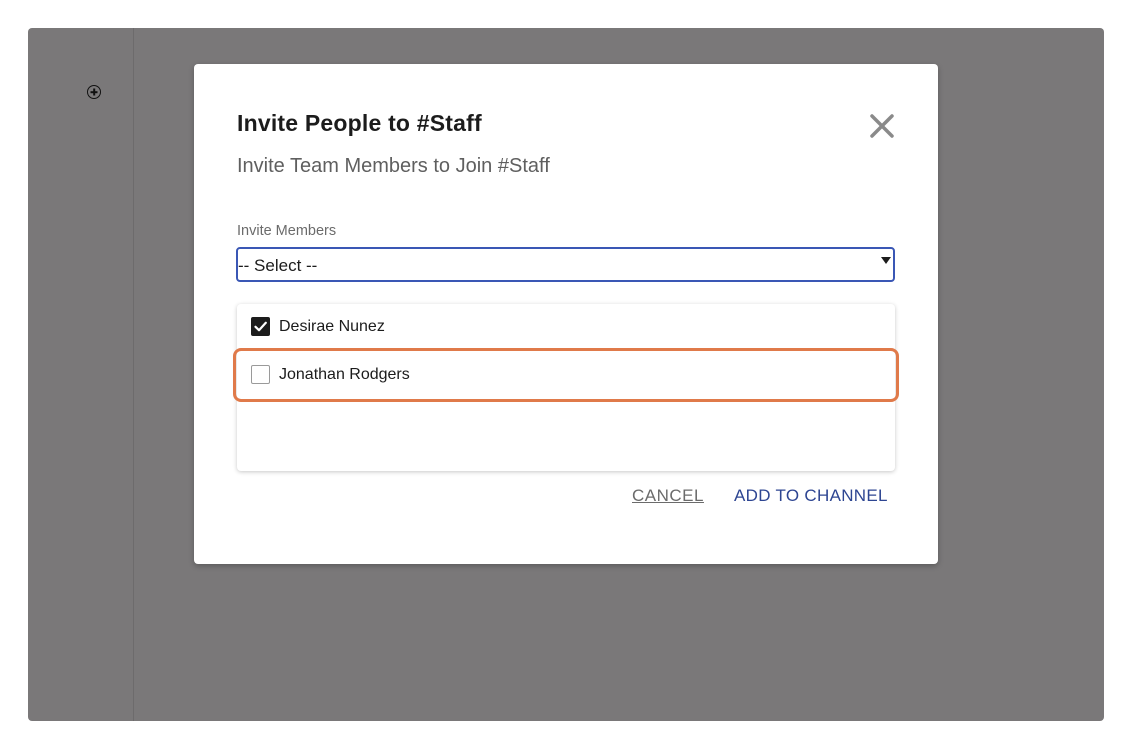 The width and height of the screenshot is (1134, 742). I want to click on cancel-button: CANCEL, so click(668, 496).